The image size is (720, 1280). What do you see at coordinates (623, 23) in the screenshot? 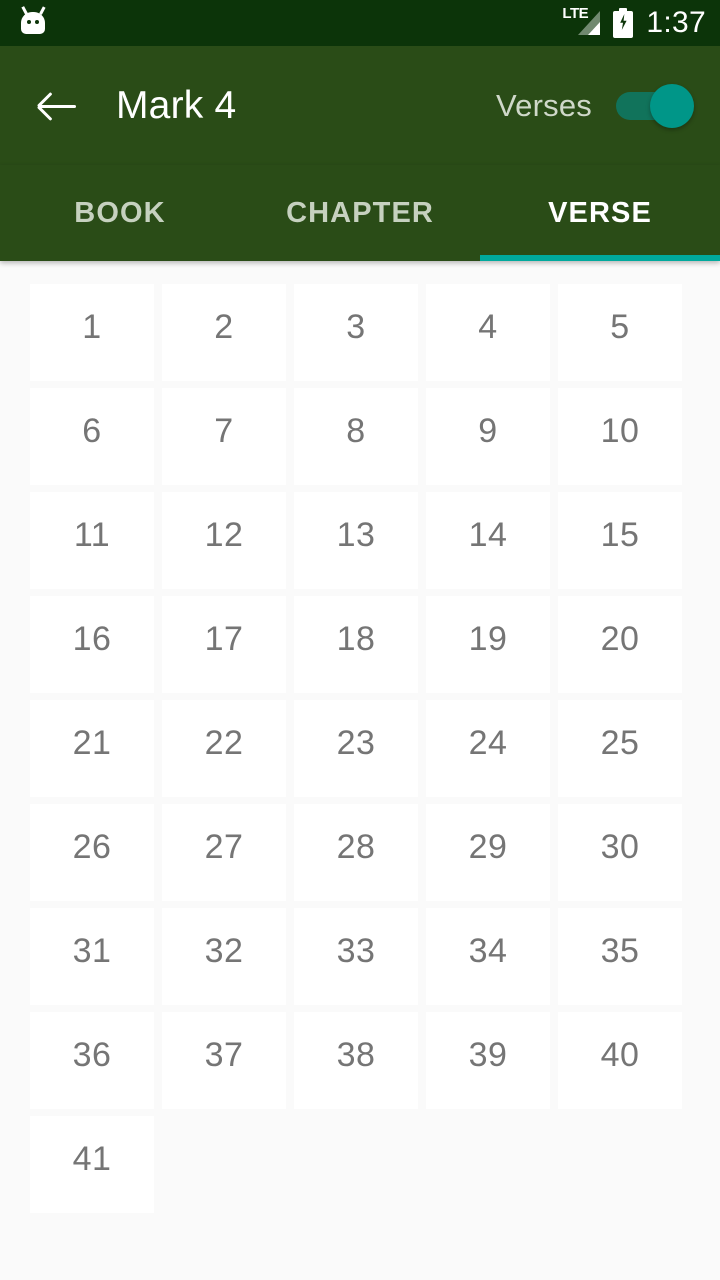
I see `battery-charging-icon` at bounding box center [623, 23].